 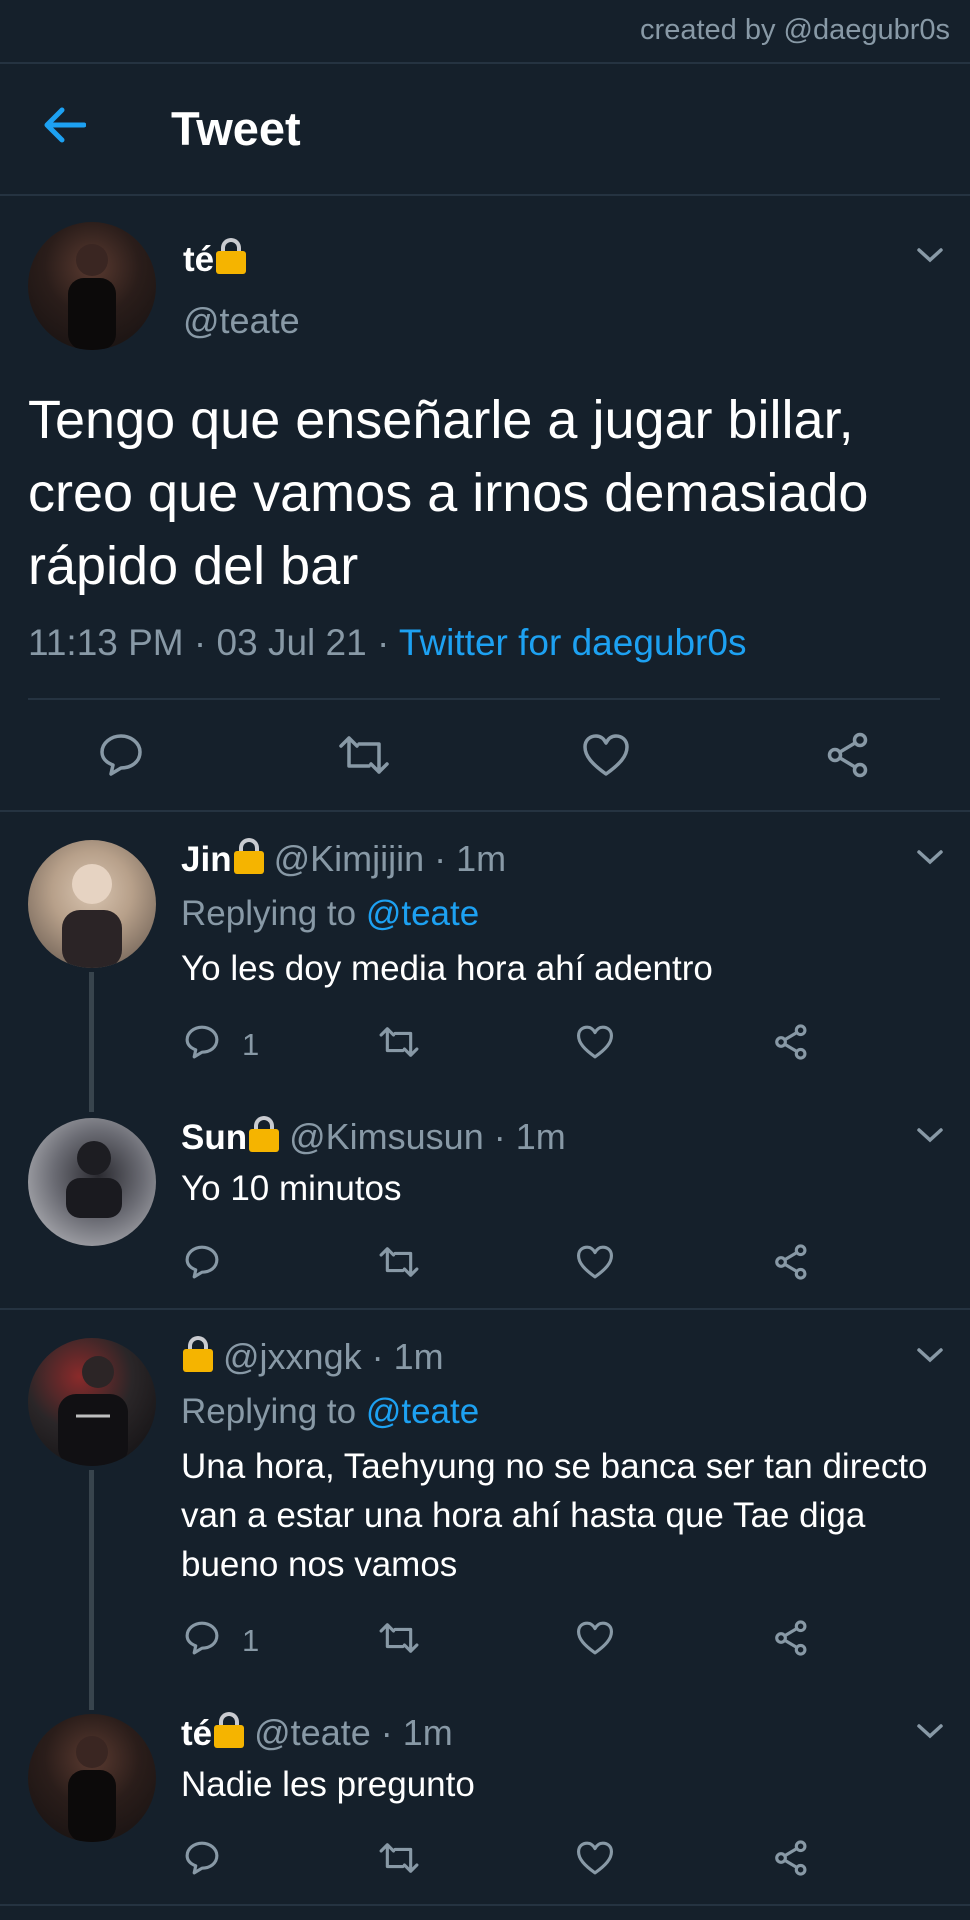 I want to click on tweet-timestamp: 11:13 PM · 03 Jul 21 ·, so click(x=213, y=642).